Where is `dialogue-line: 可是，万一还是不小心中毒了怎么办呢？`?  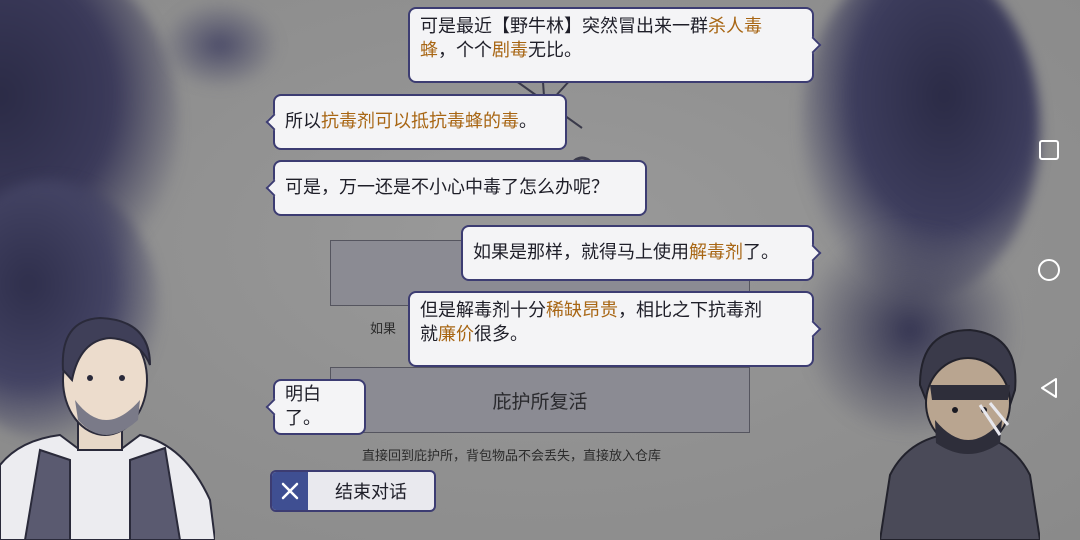 dialogue-line: 可是，万一还是不小心中毒了怎么办呢？ is located at coordinates (447, 188).